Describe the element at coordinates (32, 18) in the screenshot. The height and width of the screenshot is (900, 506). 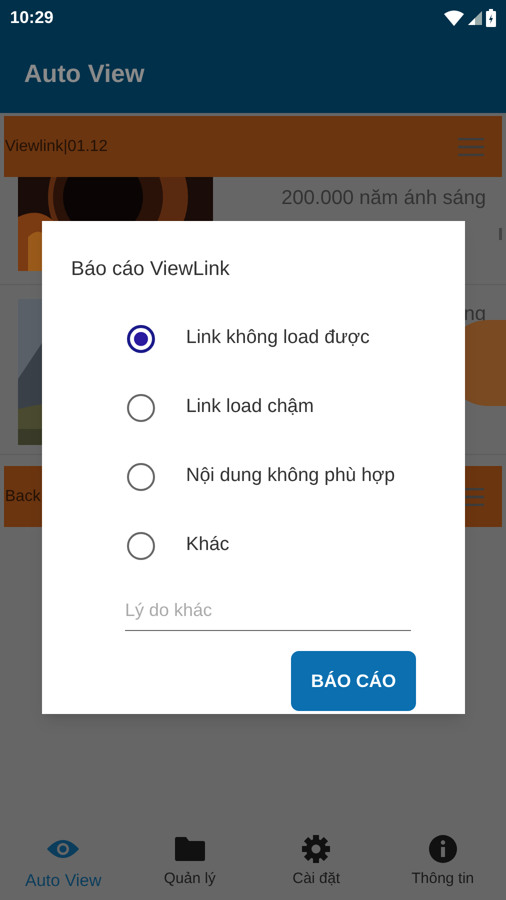
I see `status-time: 10:29` at that location.